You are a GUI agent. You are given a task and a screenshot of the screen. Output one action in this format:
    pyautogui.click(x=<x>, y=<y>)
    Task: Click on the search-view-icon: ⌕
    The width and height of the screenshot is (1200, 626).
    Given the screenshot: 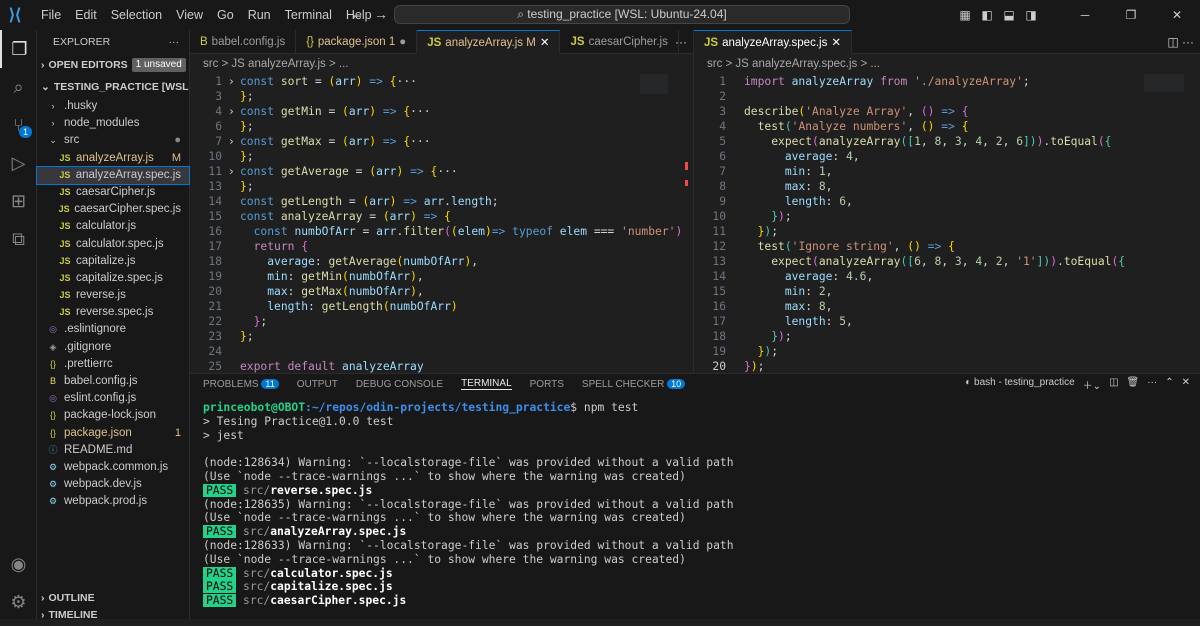 What is the action you would take?
    pyautogui.click(x=18, y=87)
    